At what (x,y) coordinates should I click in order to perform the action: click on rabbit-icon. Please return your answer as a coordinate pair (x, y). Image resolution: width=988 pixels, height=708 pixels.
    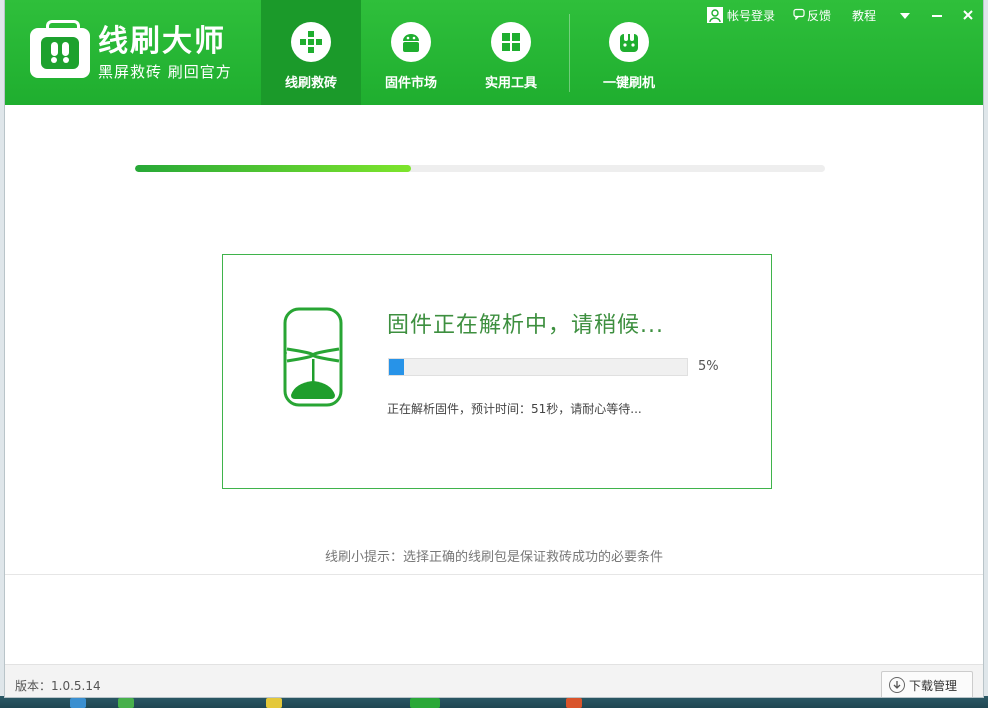
    Looking at the image, I should click on (629, 42).